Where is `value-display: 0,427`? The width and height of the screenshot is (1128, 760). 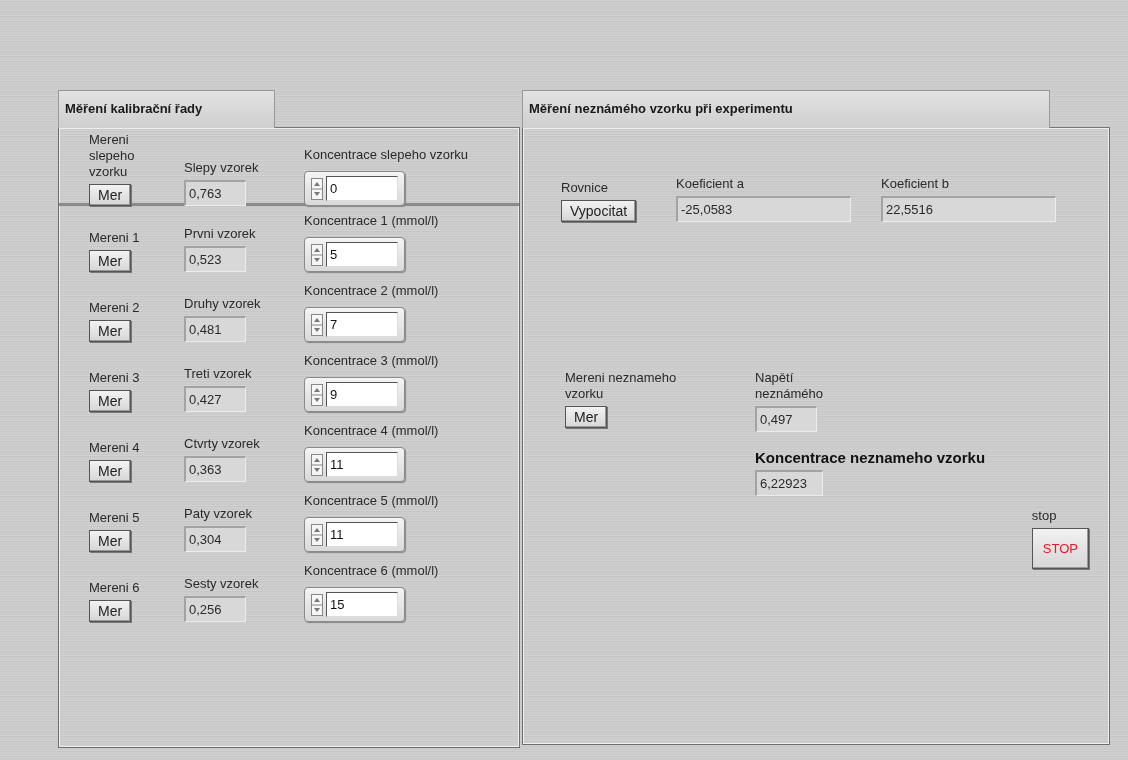
value-display: 0,427 is located at coordinates (215, 399).